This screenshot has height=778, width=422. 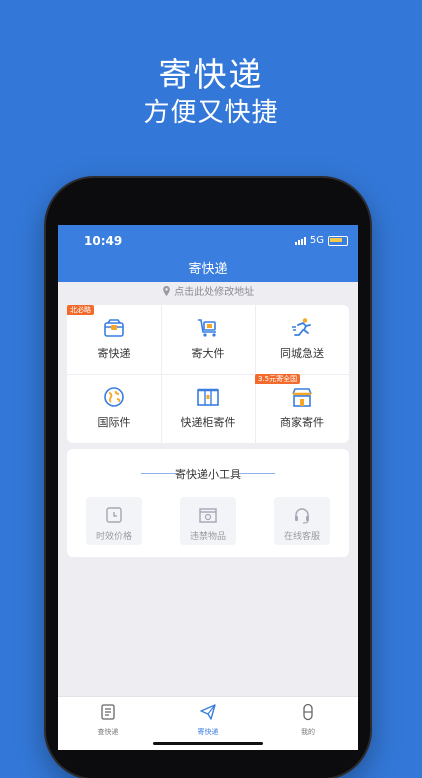 I want to click on service-large-items: 寄大件, so click(x=208, y=339).